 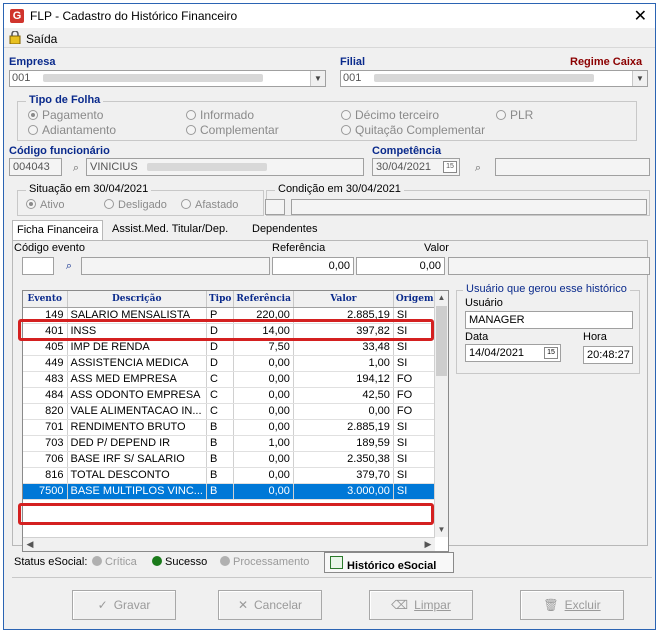 I want to click on eraser-icon: ⌫, so click(x=400, y=605).